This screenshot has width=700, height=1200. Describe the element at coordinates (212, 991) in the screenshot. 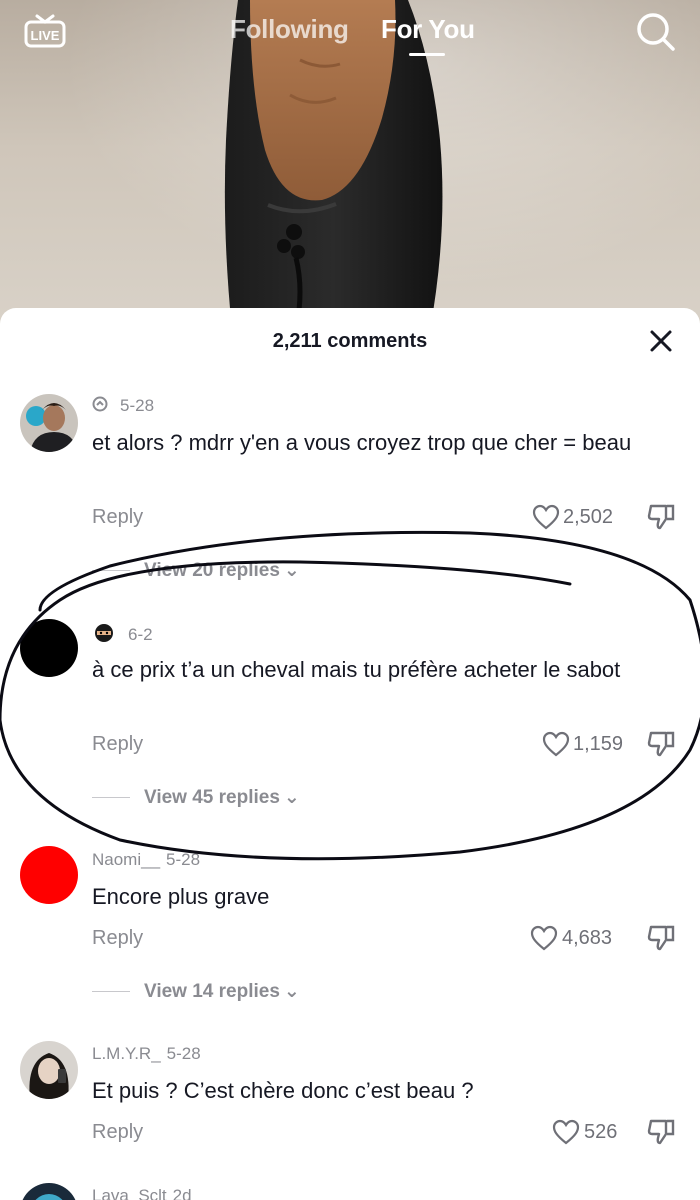

I see `view-replies-label: View 14 replies` at that location.